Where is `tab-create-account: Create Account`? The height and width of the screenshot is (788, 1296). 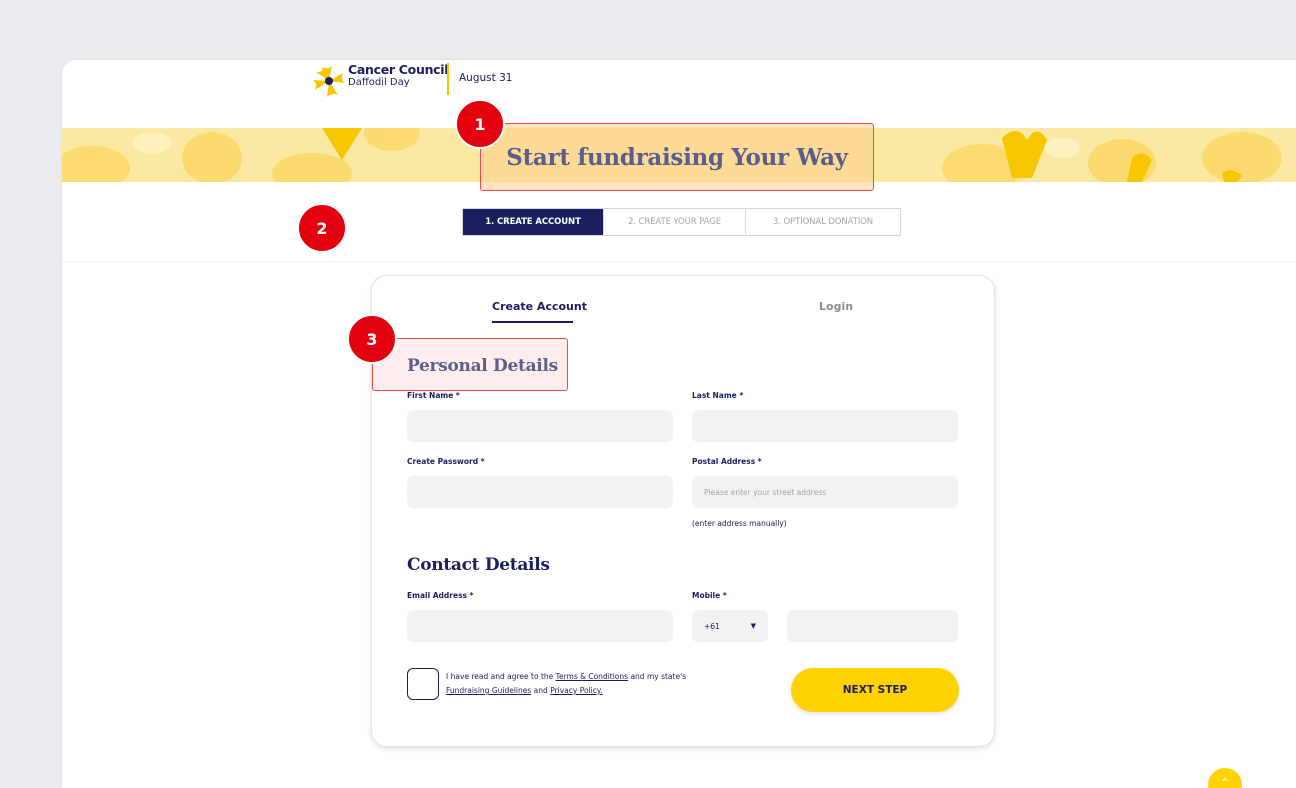 tab-create-account: Create Account is located at coordinates (539, 306).